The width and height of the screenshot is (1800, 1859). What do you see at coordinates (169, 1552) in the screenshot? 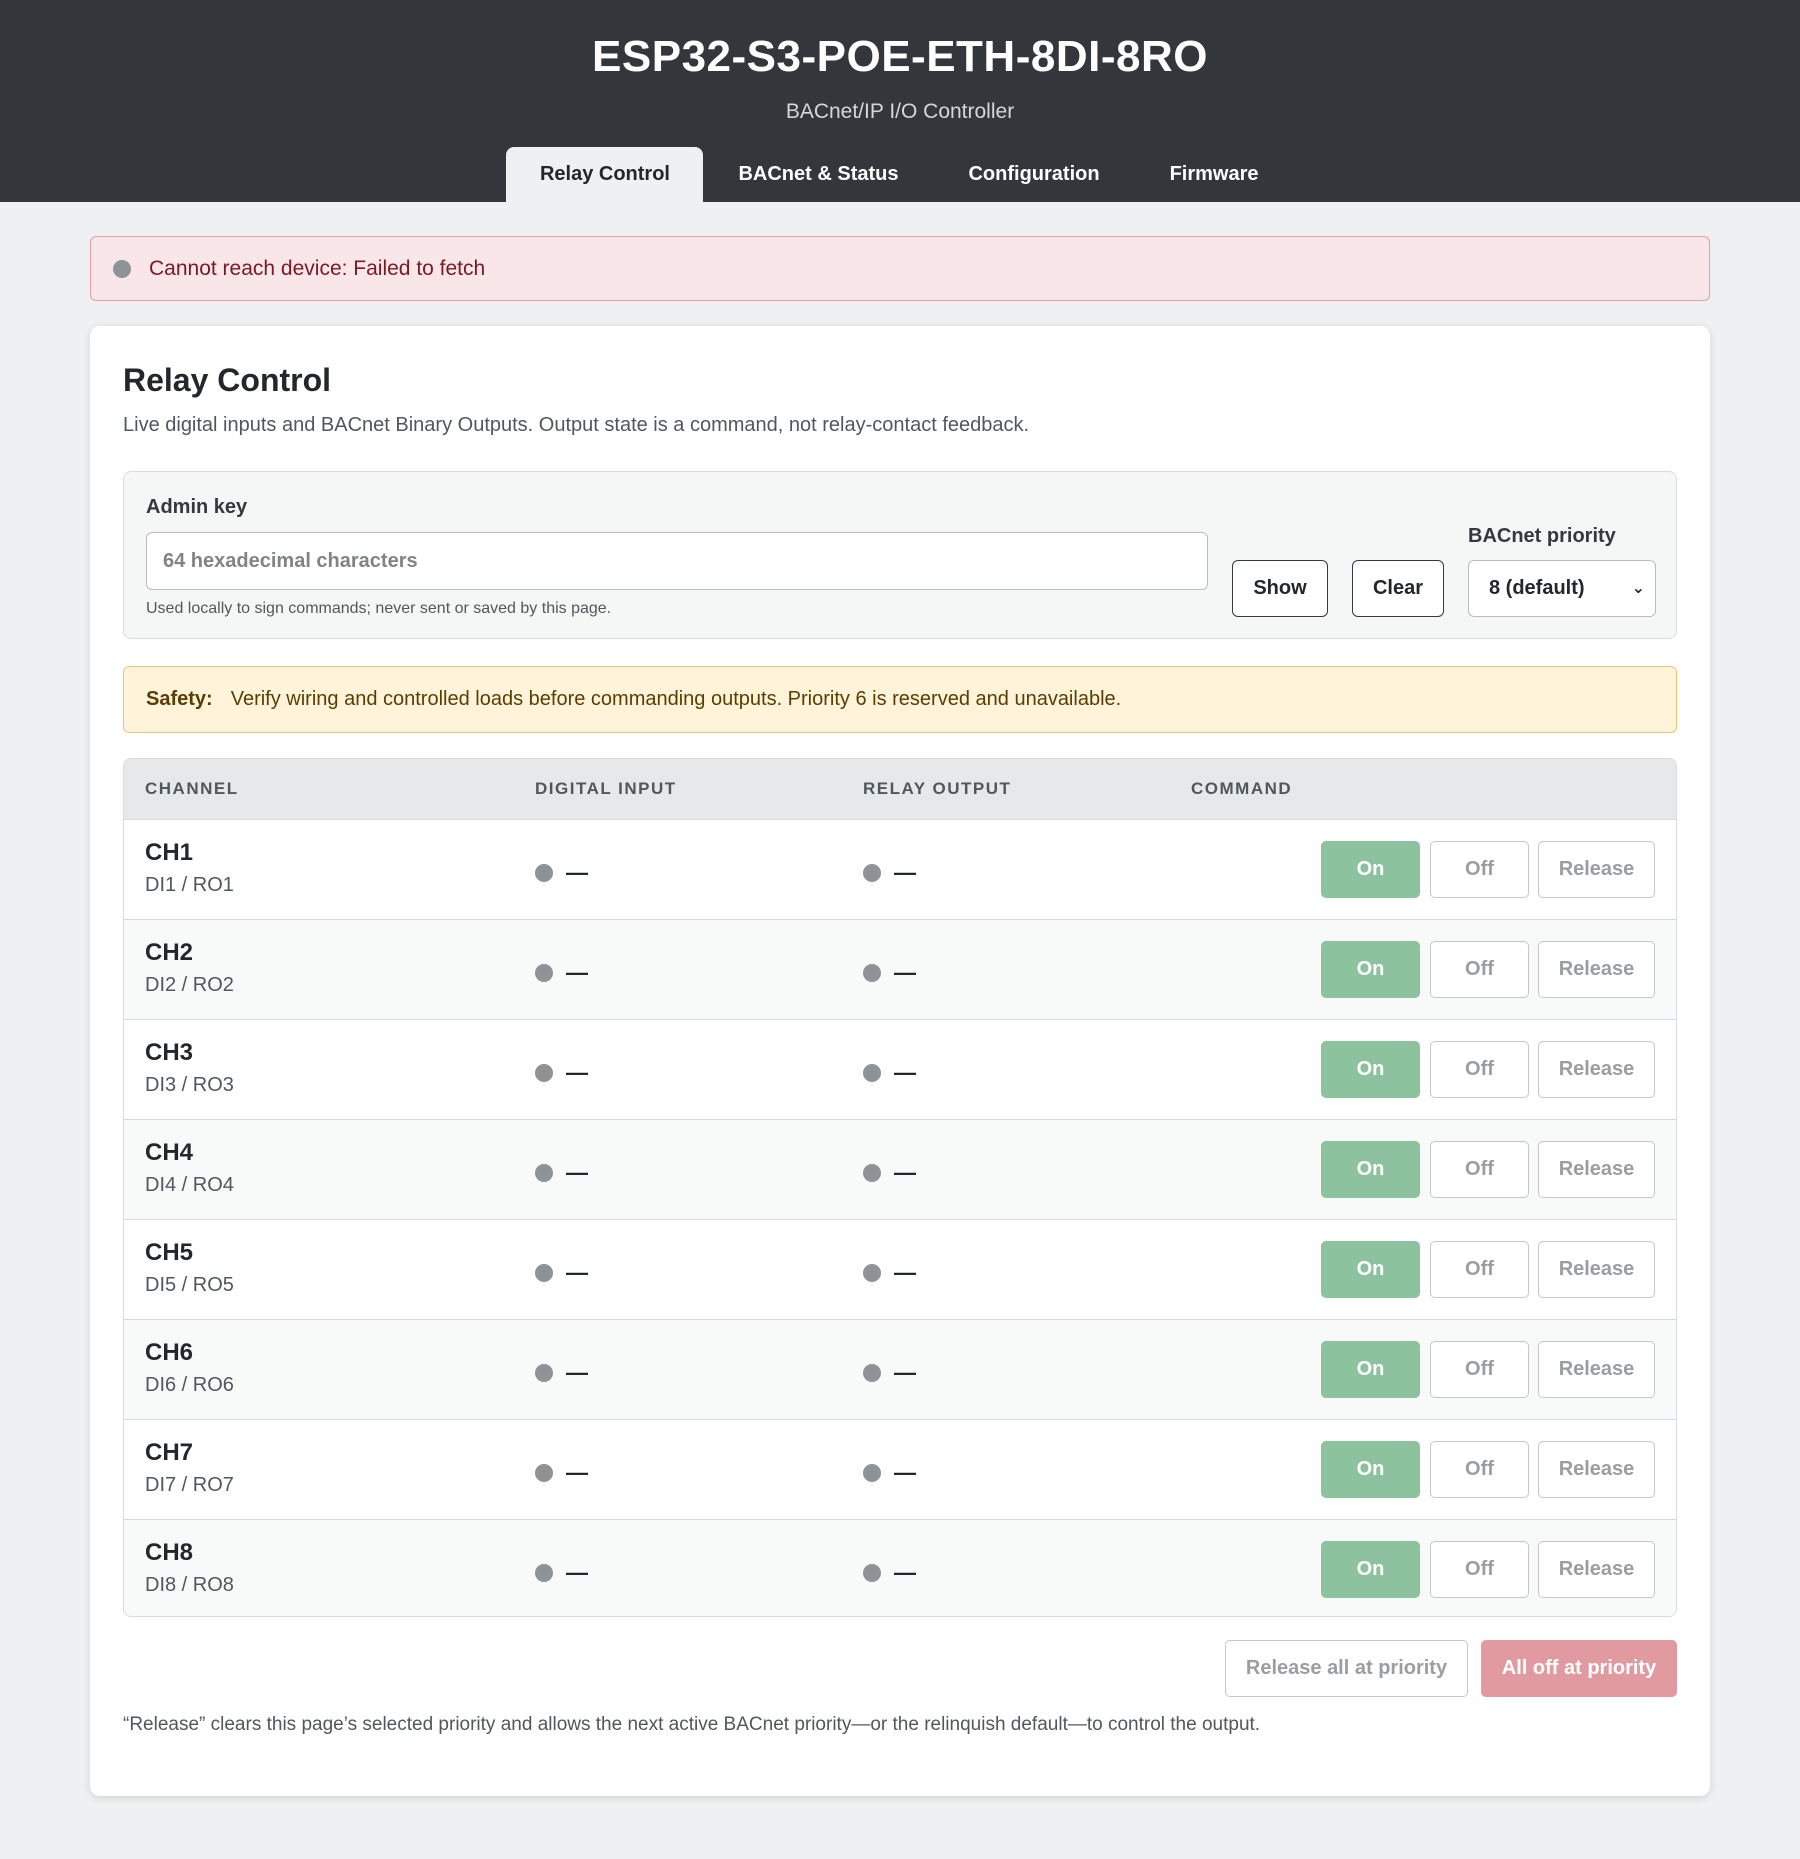
I see `channel-name: CH8` at bounding box center [169, 1552].